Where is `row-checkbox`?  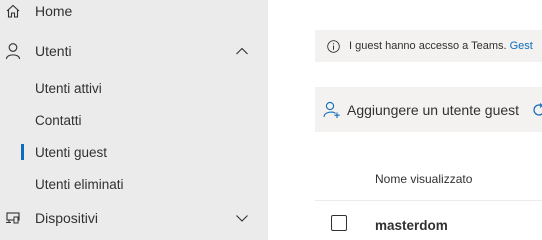 row-checkbox is located at coordinates (339, 223).